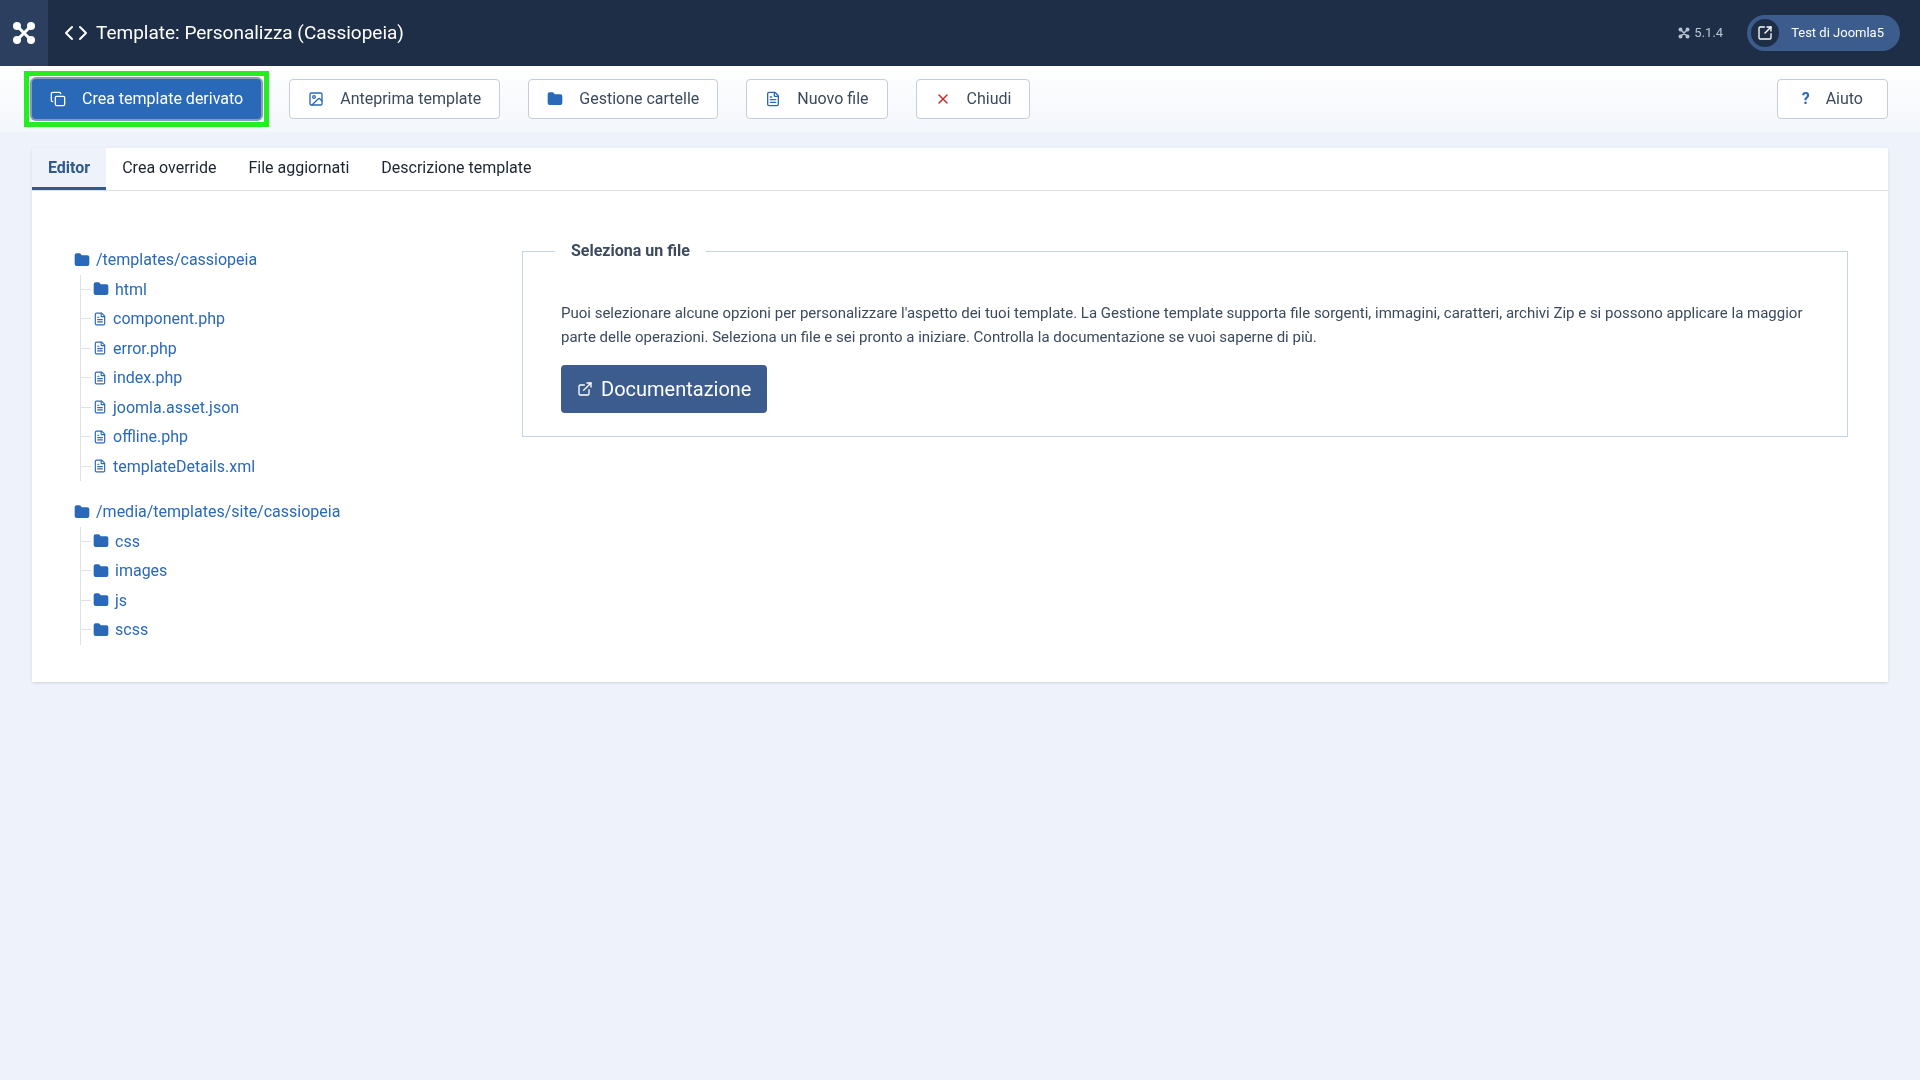 The height and width of the screenshot is (1080, 1920). What do you see at coordinates (135, 348) in the screenshot?
I see `file-link: error.php` at bounding box center [135, 348].